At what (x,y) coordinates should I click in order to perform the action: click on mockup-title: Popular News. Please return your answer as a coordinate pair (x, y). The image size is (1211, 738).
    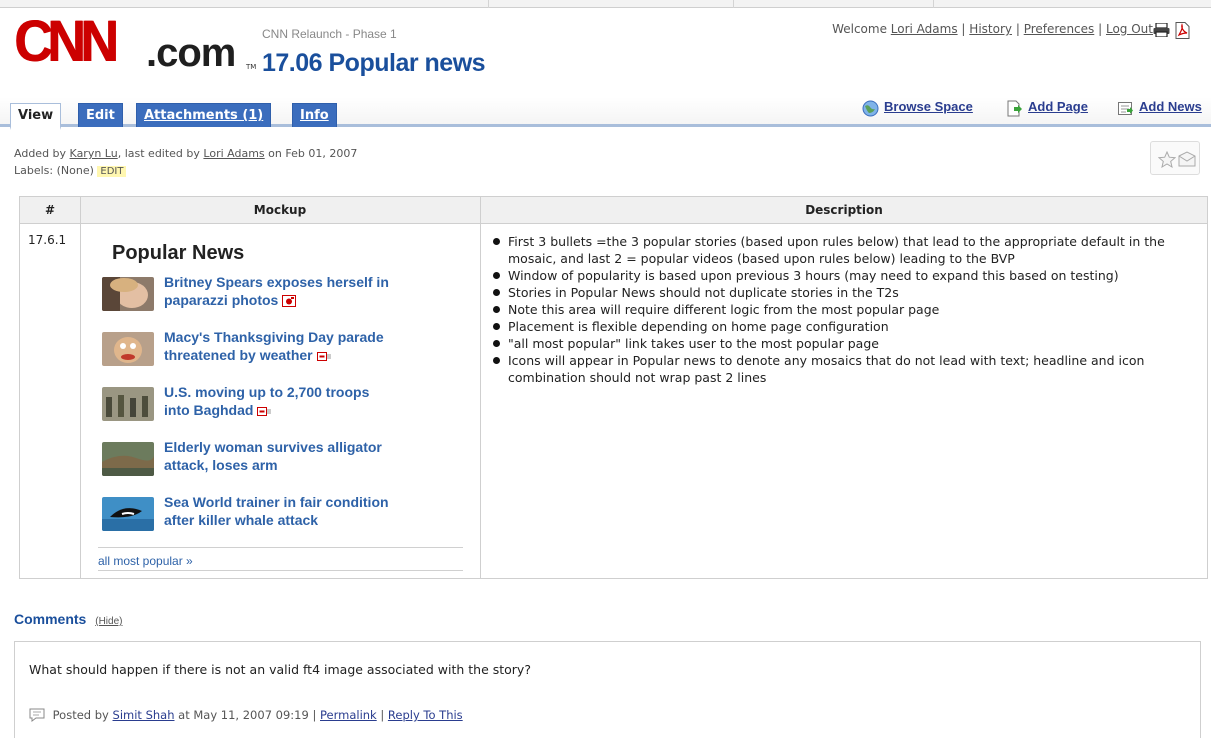
    Looking at the image, I should click on (178, 253).